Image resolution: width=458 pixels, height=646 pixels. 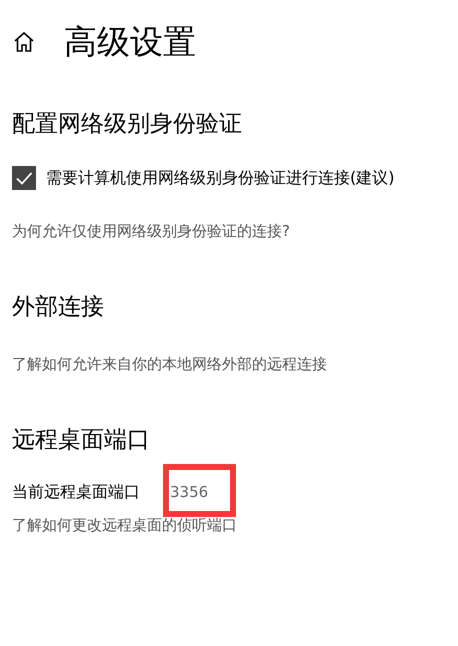 I want to click on home-icon, so click(x=24, y=42).